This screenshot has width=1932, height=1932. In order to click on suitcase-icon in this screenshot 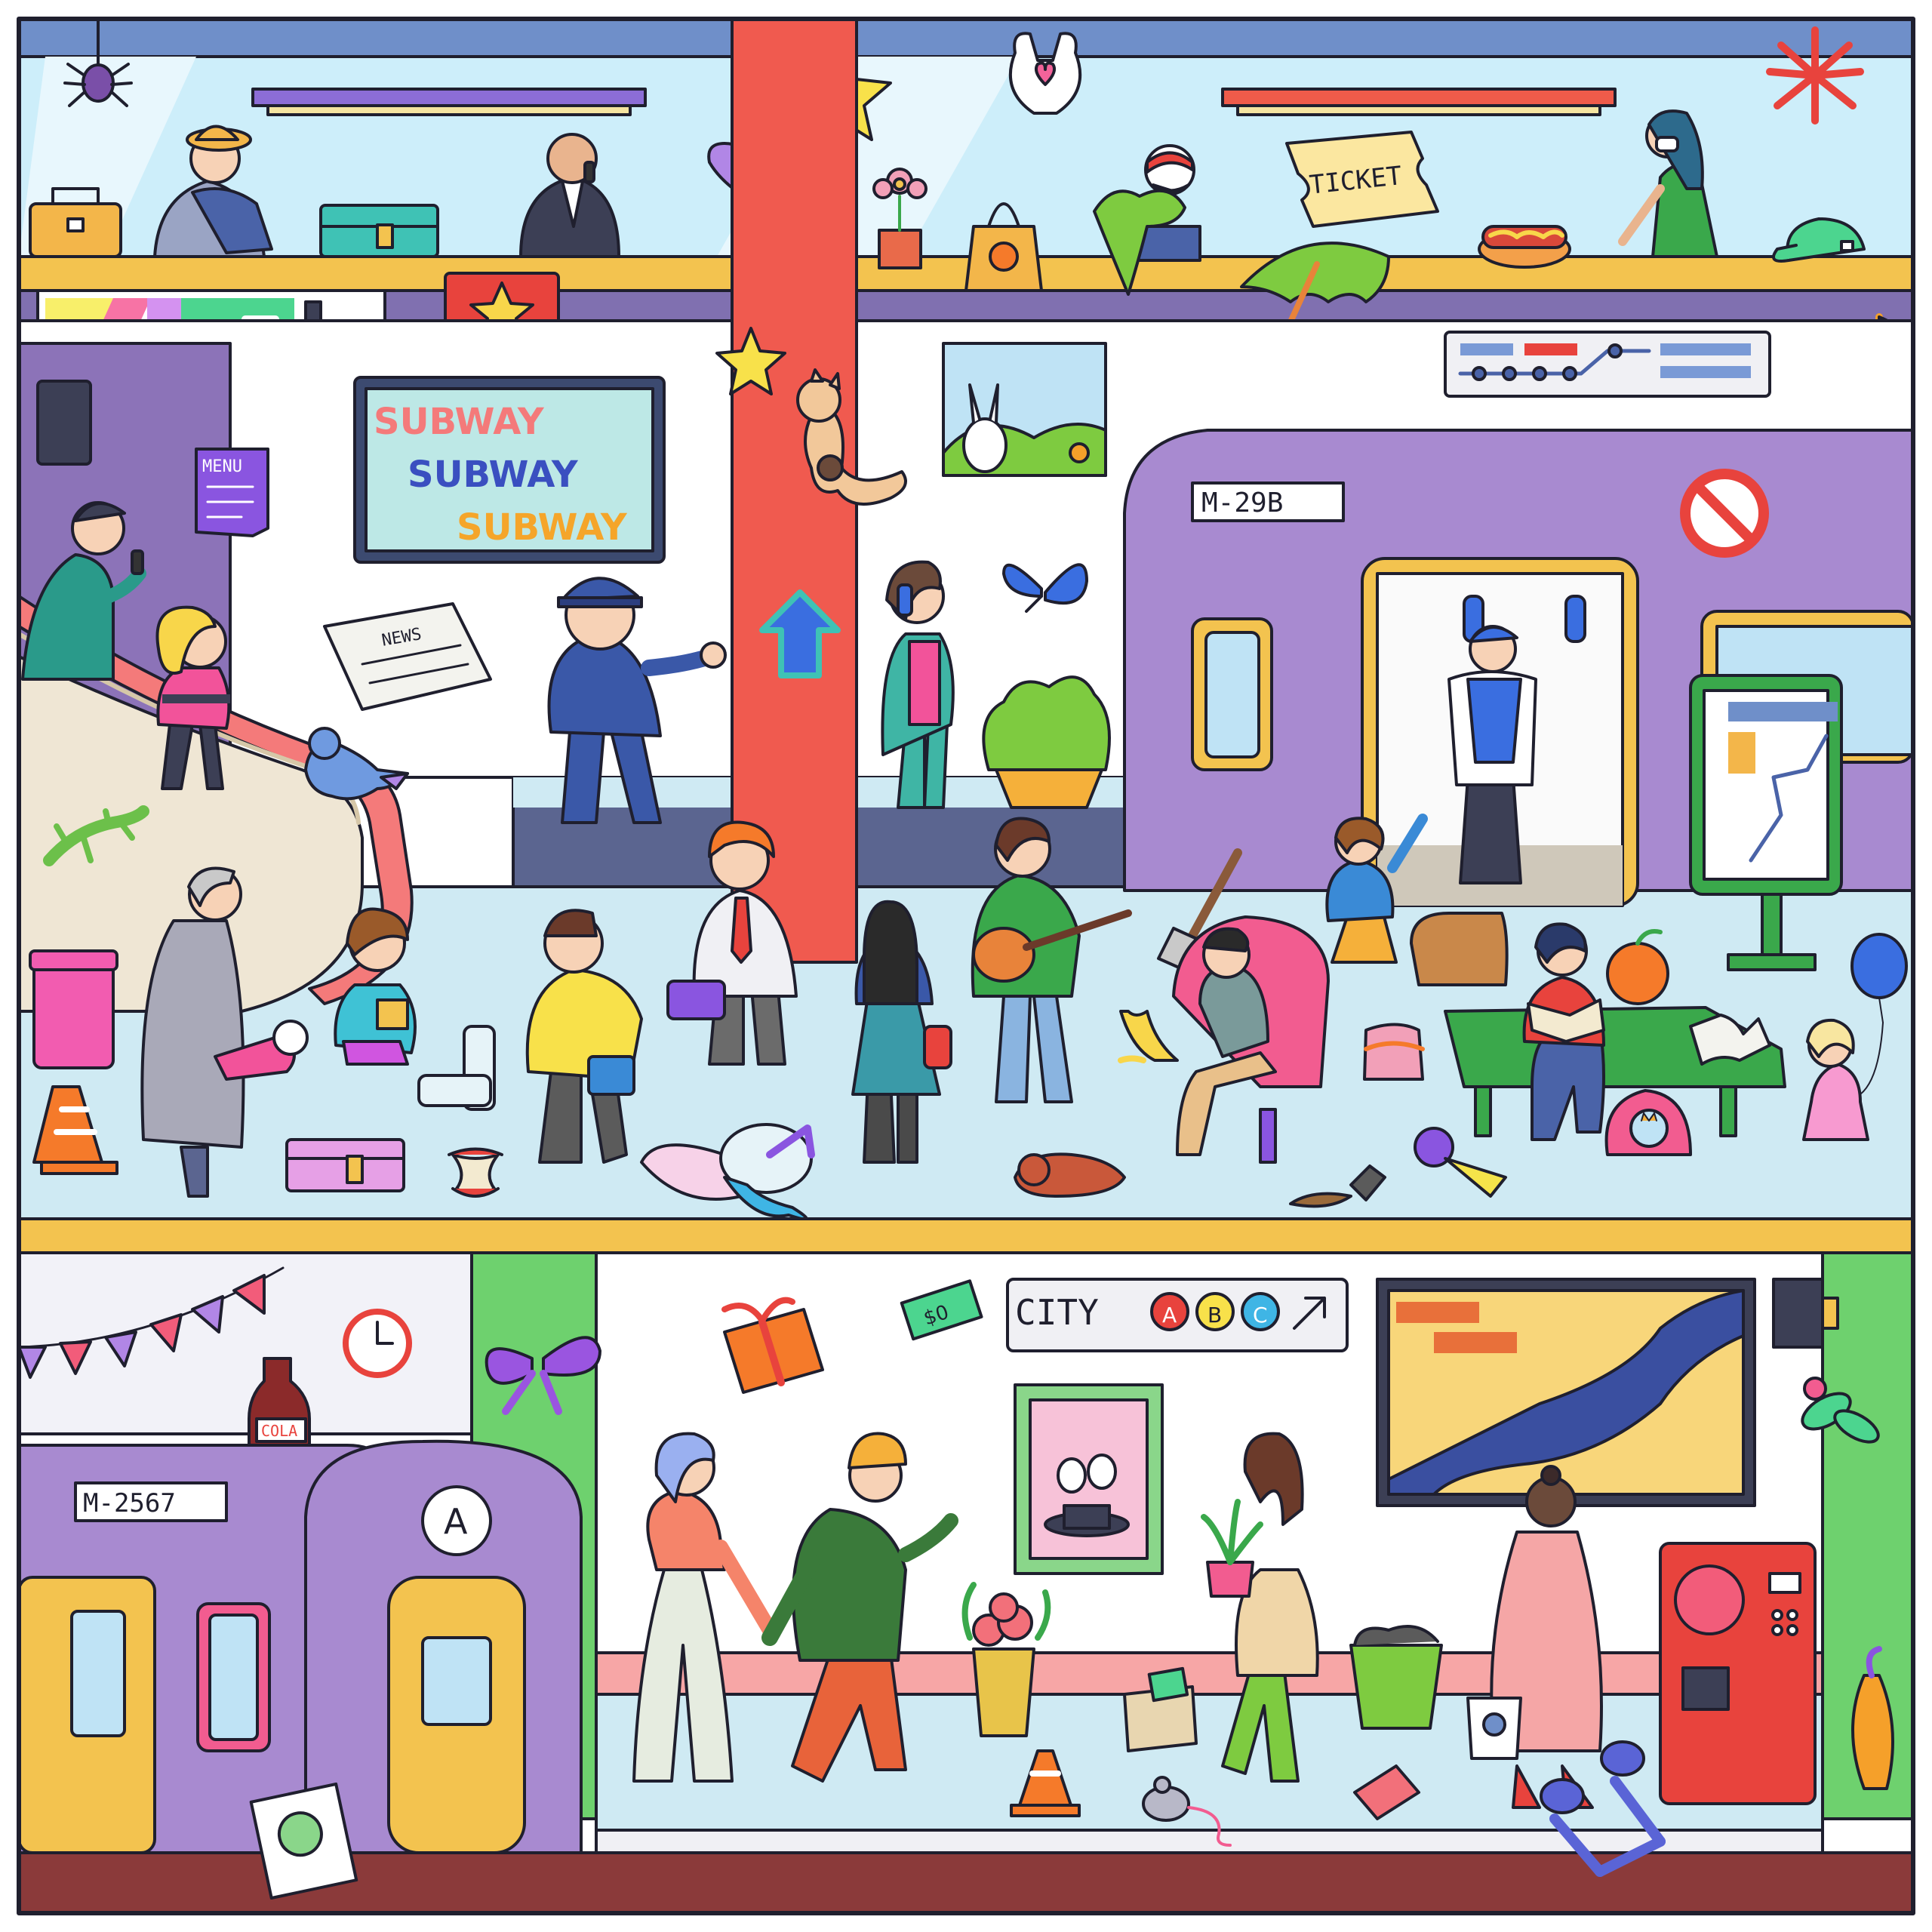, I will do `click(379, 231)`.